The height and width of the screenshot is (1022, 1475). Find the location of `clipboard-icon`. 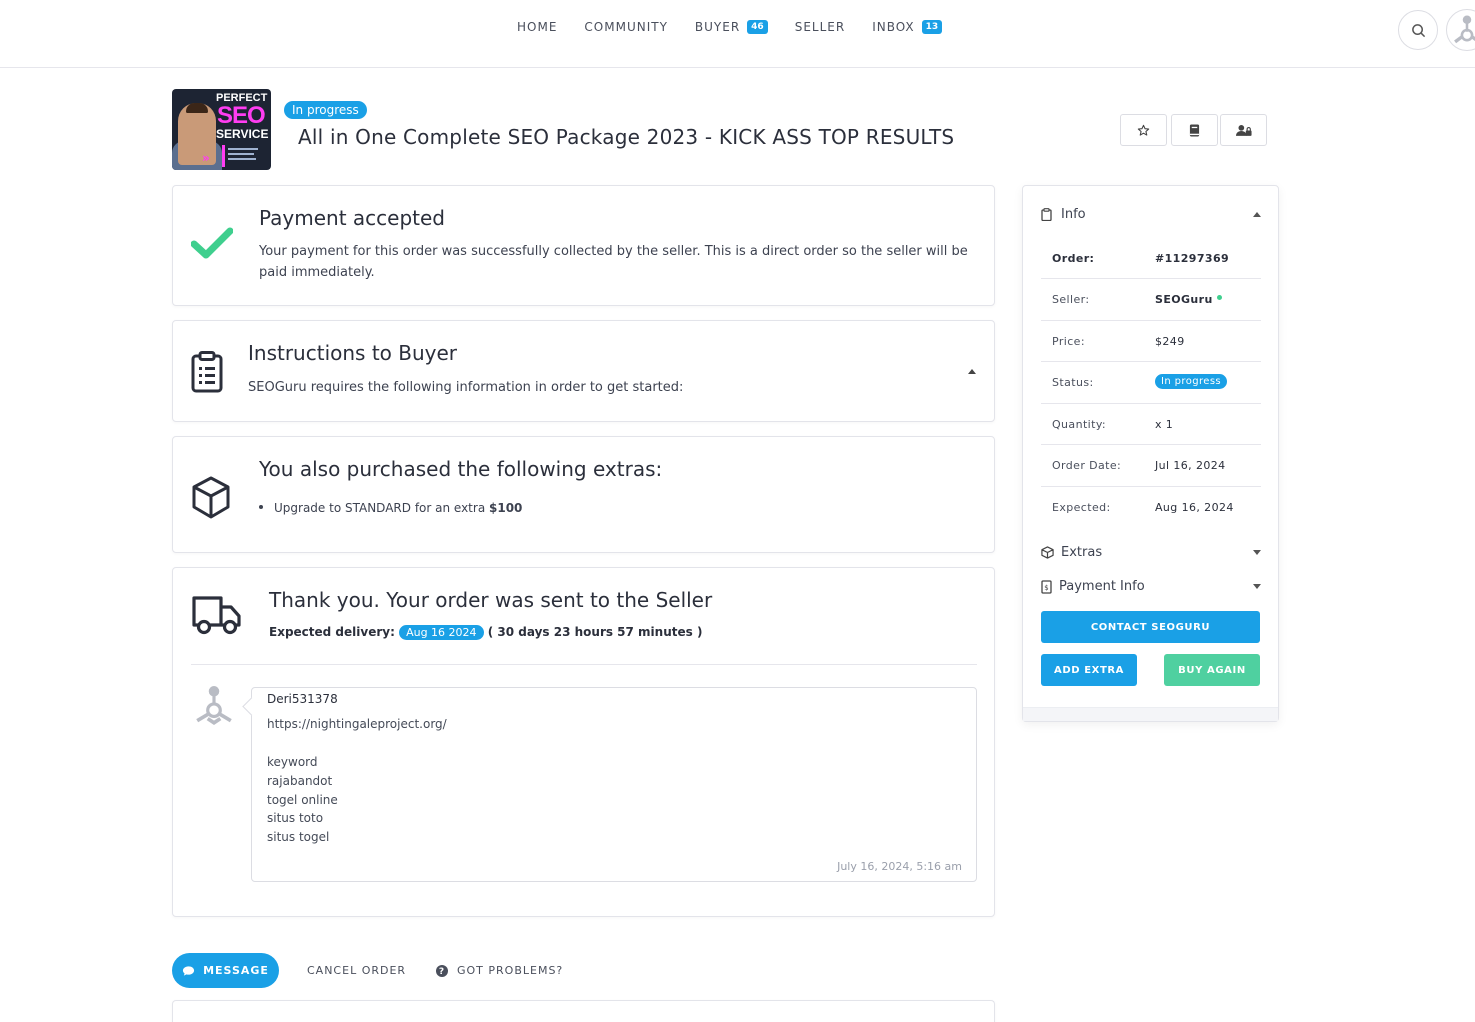

clipboard-icon is located at coordinates (1046, 214).